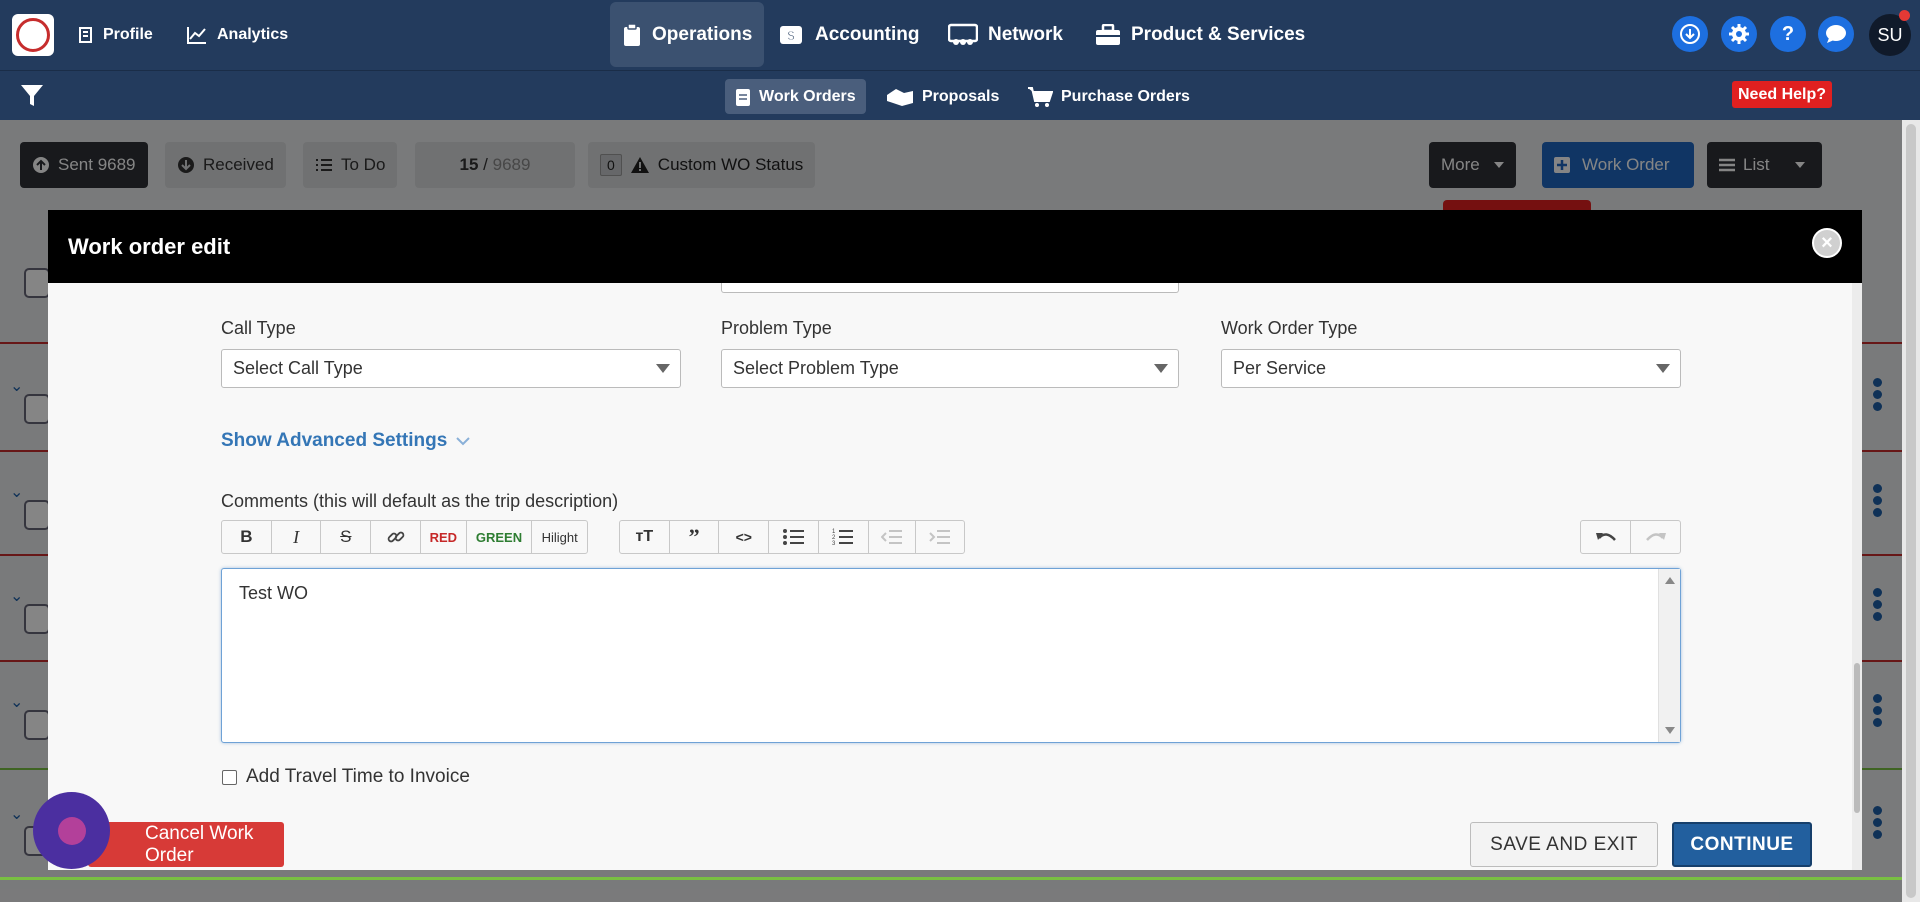 Image resolution: width=1920 pixels, height=902 pixels. Describe the element at coordinates (950, 288) in the screenshot. I see `partially-hidden-field` at that location.